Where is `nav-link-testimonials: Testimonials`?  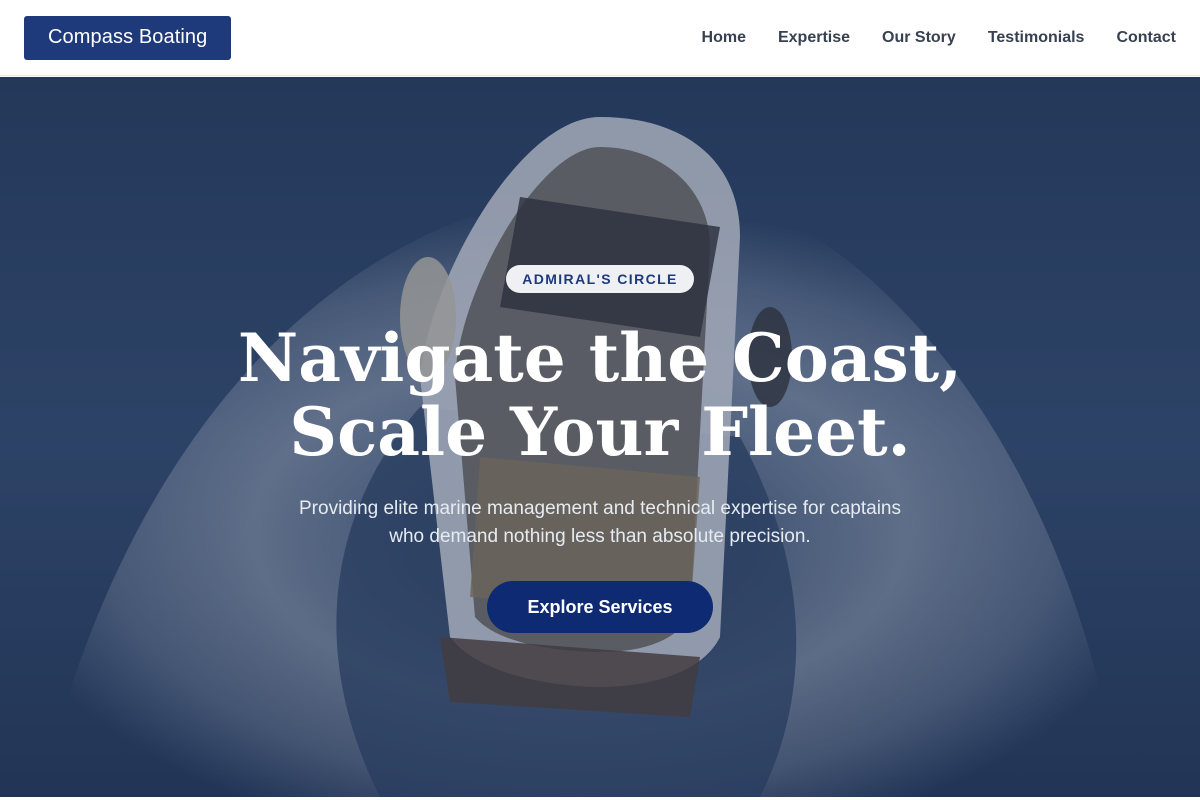
nav-link-testimonials: Testimonials is located at coordinates (1036, 38).